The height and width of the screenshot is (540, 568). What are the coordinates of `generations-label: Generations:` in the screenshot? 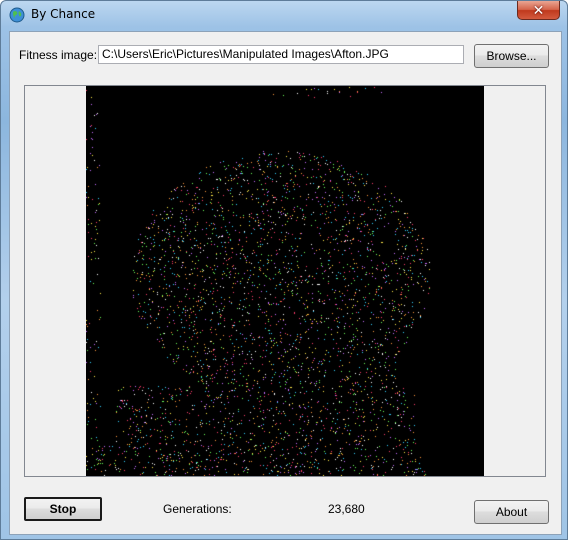 It's located at (197, 509).